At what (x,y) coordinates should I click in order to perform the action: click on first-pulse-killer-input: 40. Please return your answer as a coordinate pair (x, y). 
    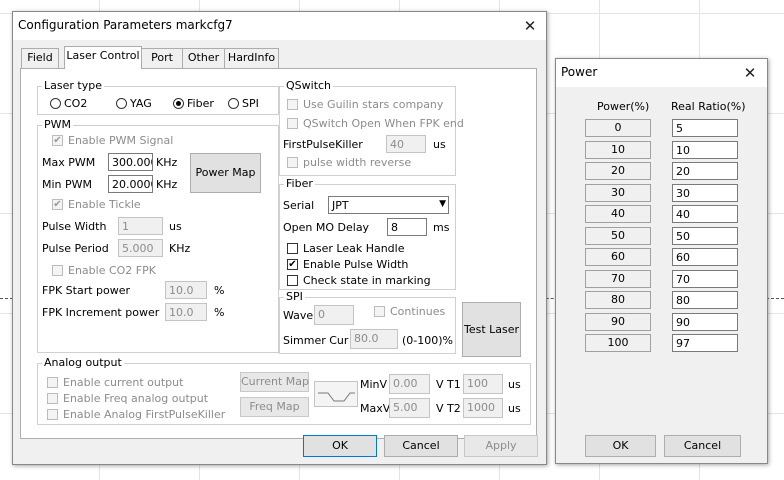
    Looking at the image, I should click on (406, 144).